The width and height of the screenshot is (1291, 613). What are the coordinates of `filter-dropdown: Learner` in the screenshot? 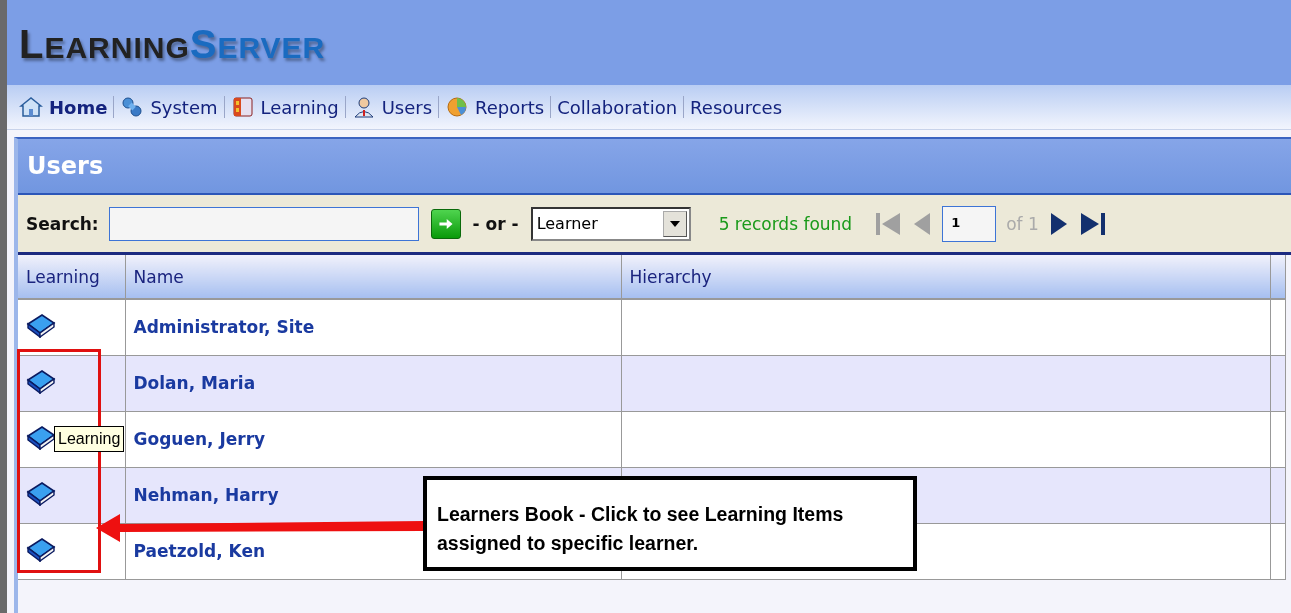 It's located at (610, 223).